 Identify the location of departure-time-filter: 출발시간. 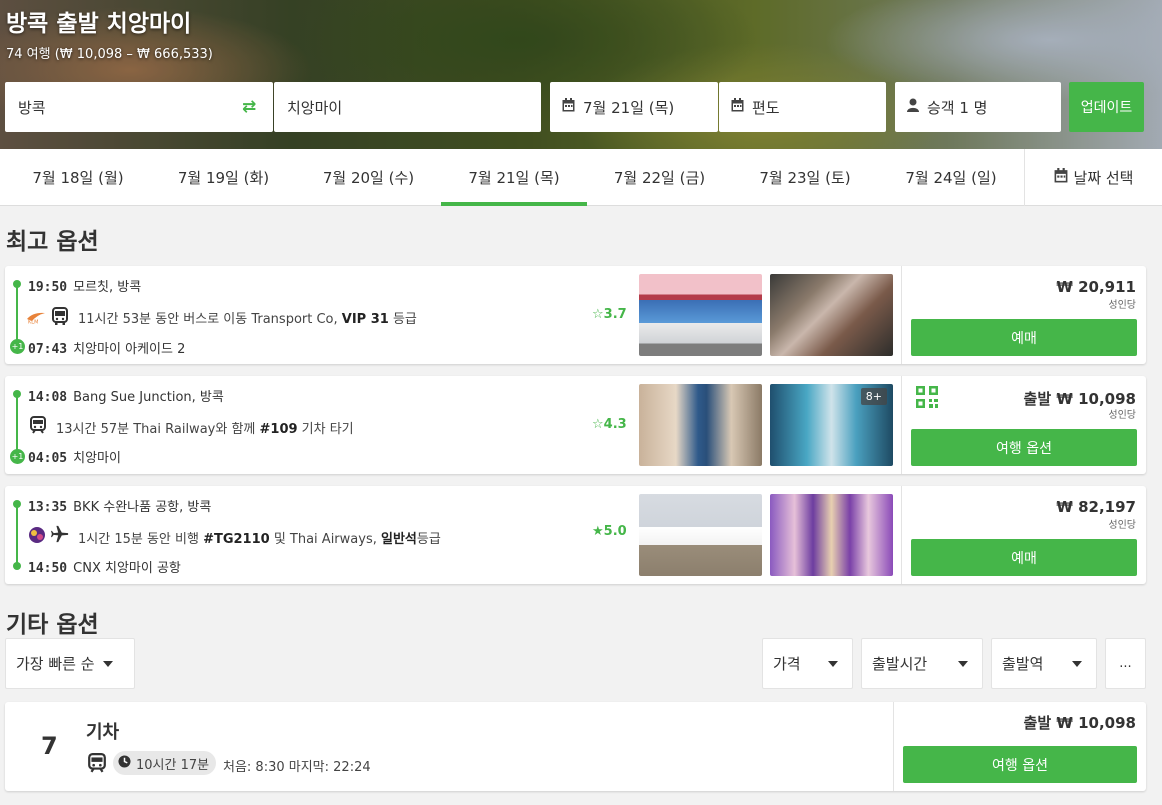
(922, 663).